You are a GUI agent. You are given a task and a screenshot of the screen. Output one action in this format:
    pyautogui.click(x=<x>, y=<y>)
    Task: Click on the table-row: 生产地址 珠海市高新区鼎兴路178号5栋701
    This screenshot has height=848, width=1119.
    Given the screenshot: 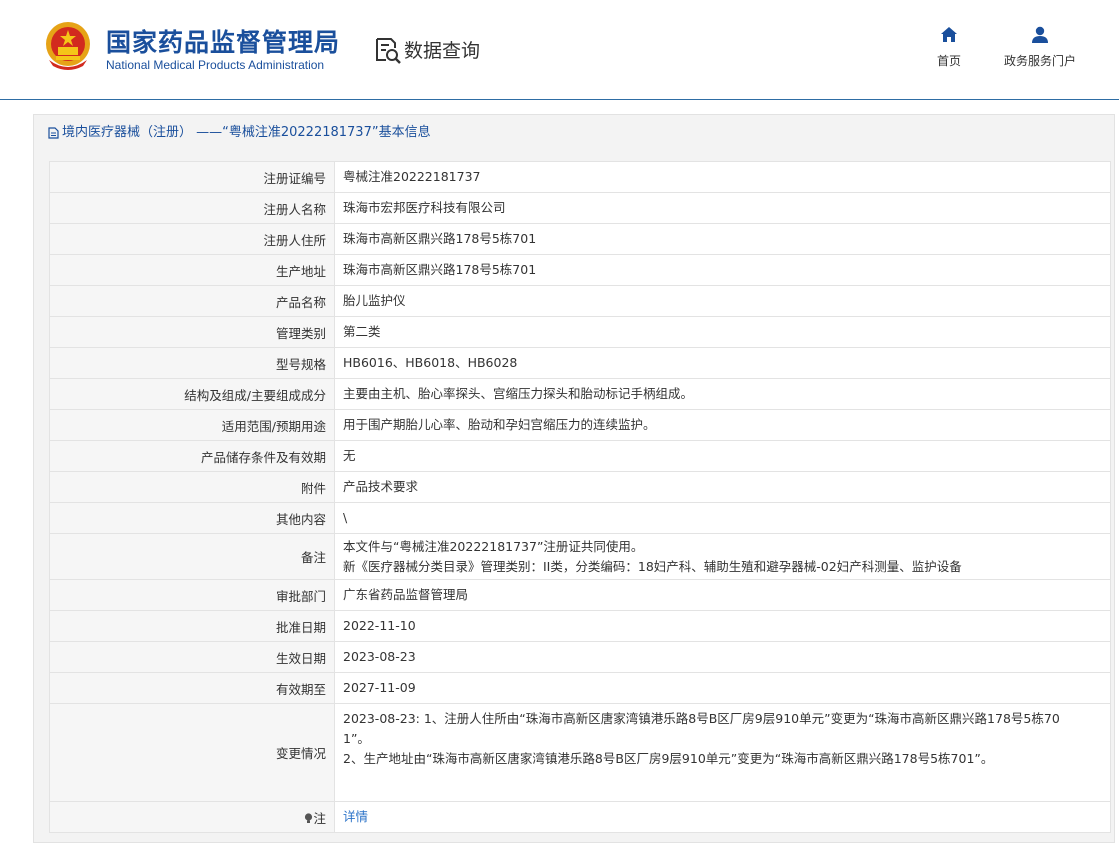 What is the action you would take?
    pyautogui.click(x=580, y=270)
    